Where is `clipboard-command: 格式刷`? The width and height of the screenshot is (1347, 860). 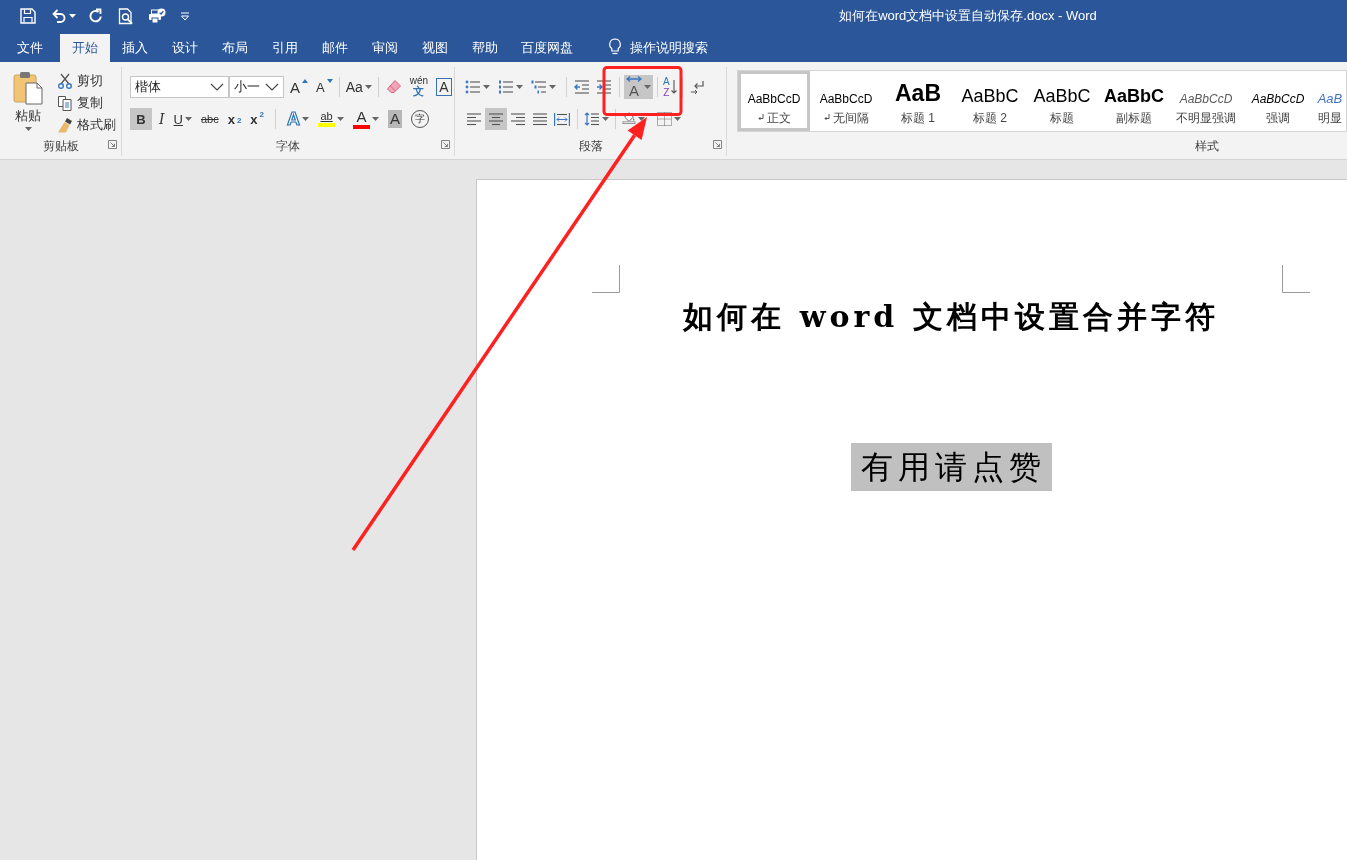
clipboard-command: 格式刷 is located at coordinates (86, 125).